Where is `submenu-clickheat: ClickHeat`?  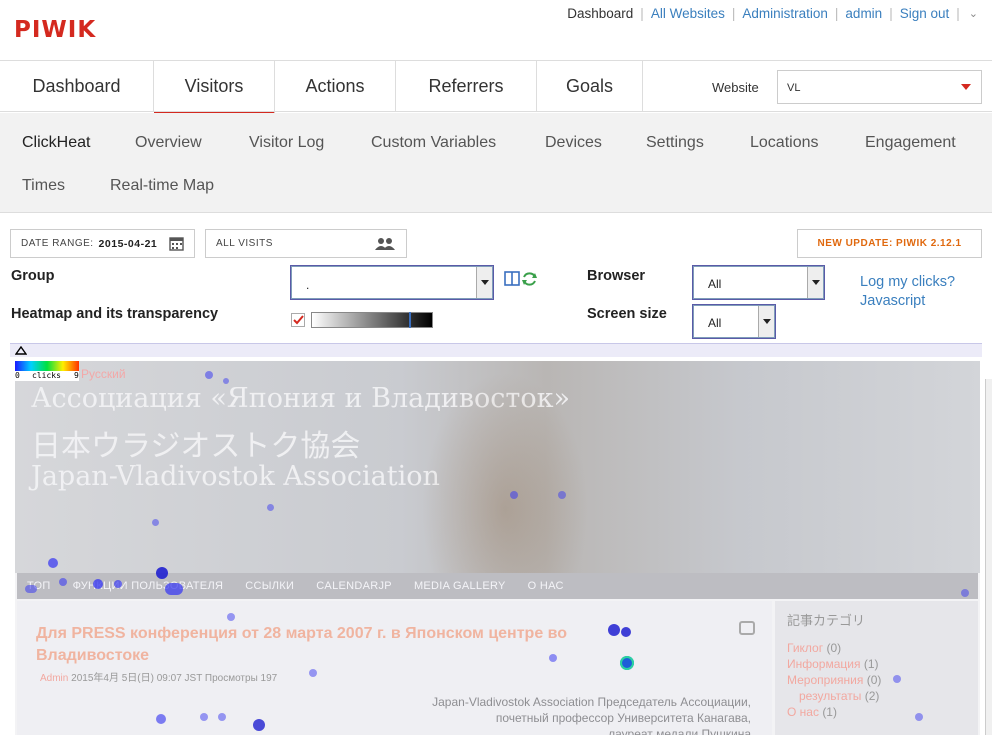 submenu-clickheat: ClickHeat is located at coordinates (56, 143).